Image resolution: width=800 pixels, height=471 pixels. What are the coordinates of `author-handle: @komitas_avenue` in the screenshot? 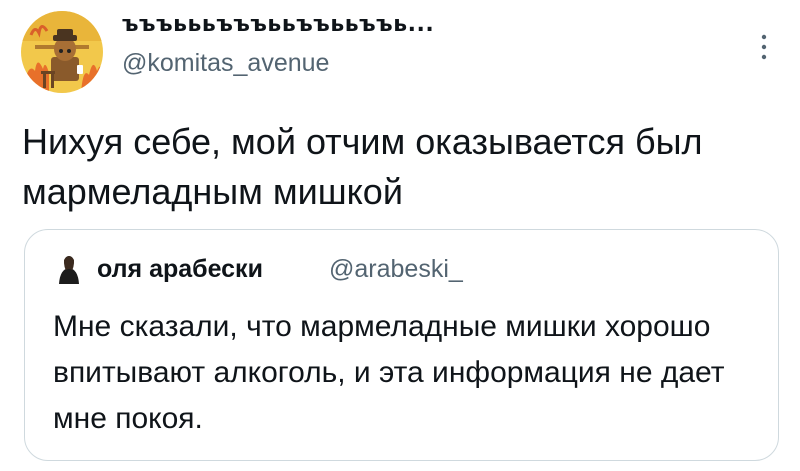 It's located at (225, 63).